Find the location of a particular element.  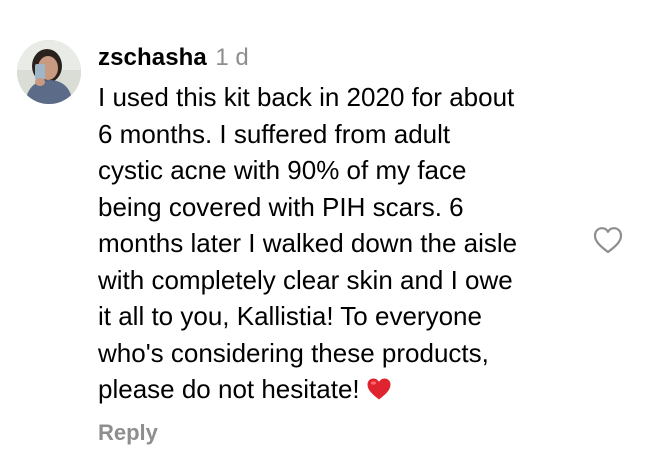

comment-line: 6 months. I suffered from adult is located at coordinates (274, 133).